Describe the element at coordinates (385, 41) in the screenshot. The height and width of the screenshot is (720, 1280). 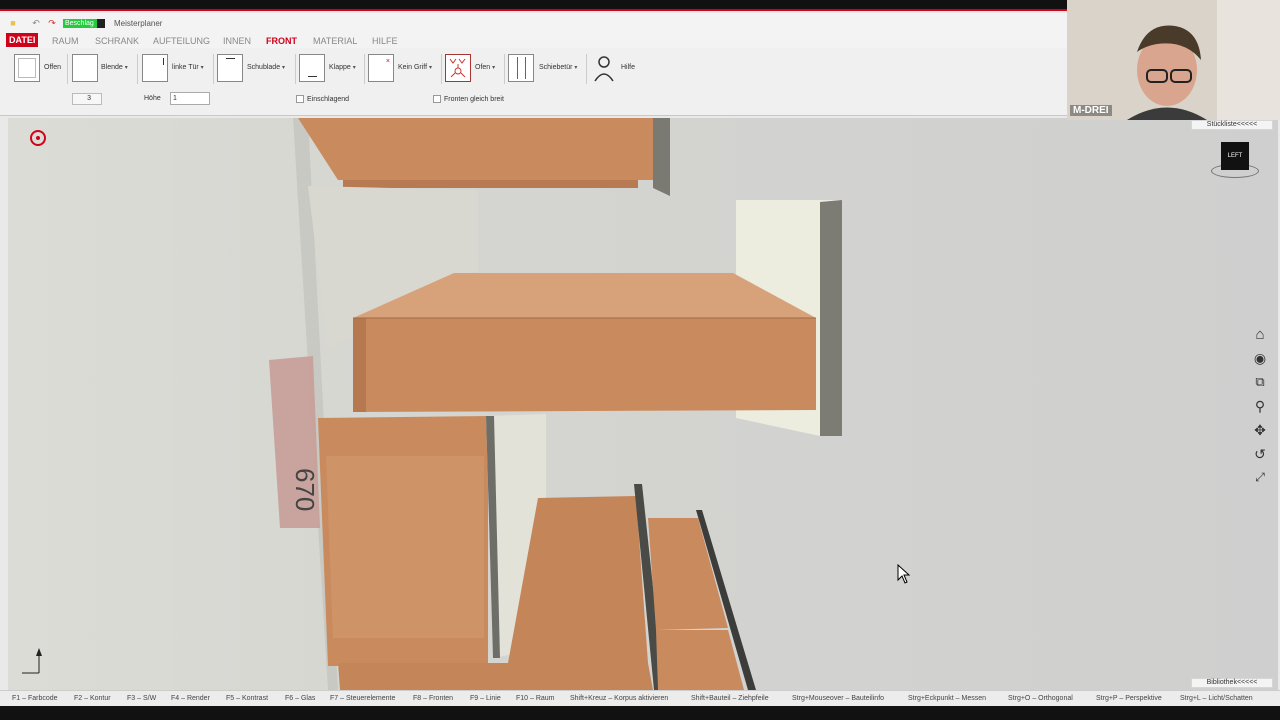
I see `menu-hilfe: HILFE` at that location.